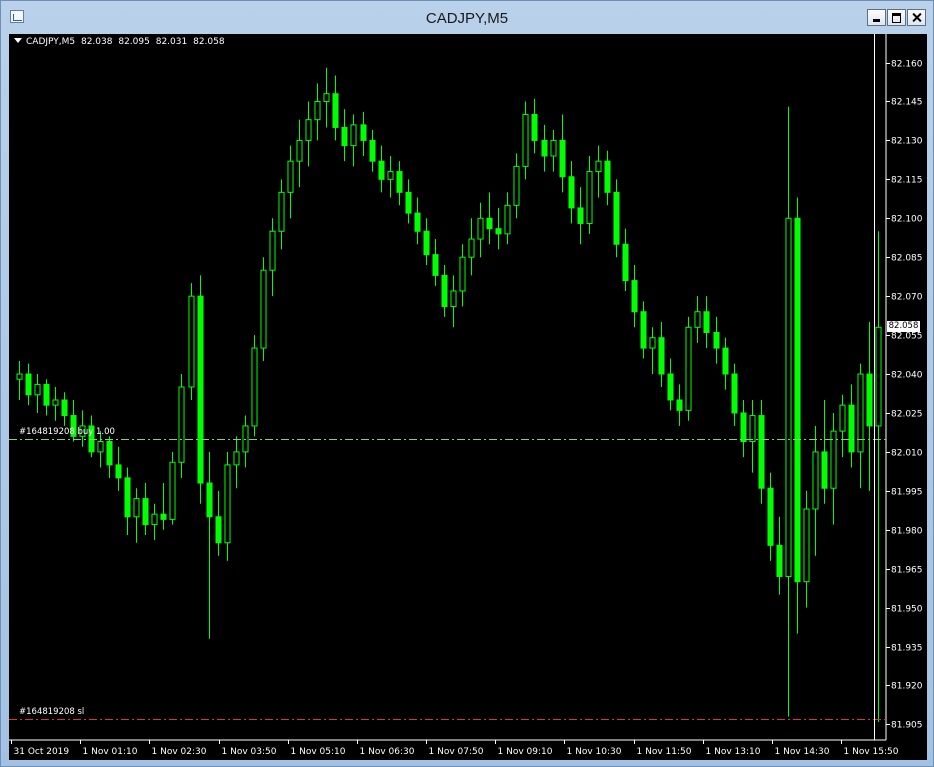 This screenshot has width=934, height=767. What do you see at coordinates (51, 712) in the screenshot?
I see `stop-loss-label: #164819208 sl` at bounding box center [51, 712].